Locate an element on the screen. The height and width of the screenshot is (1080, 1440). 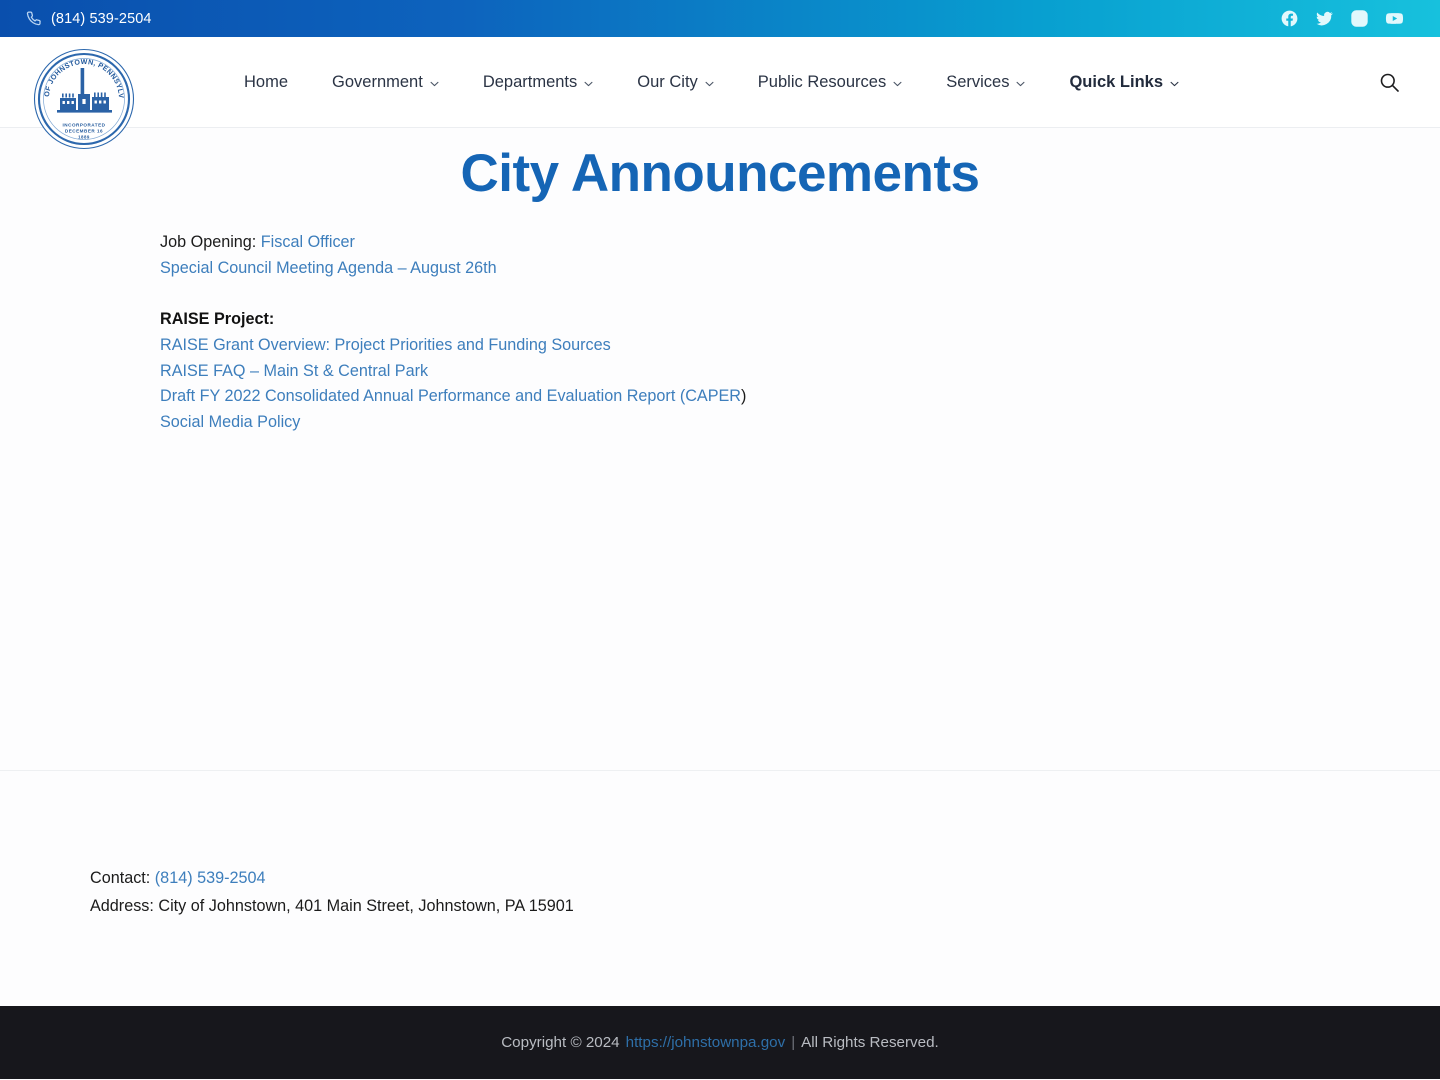
footer-contact-line: Contact: (814) 539-2504 is located at coordinates (332, 878).